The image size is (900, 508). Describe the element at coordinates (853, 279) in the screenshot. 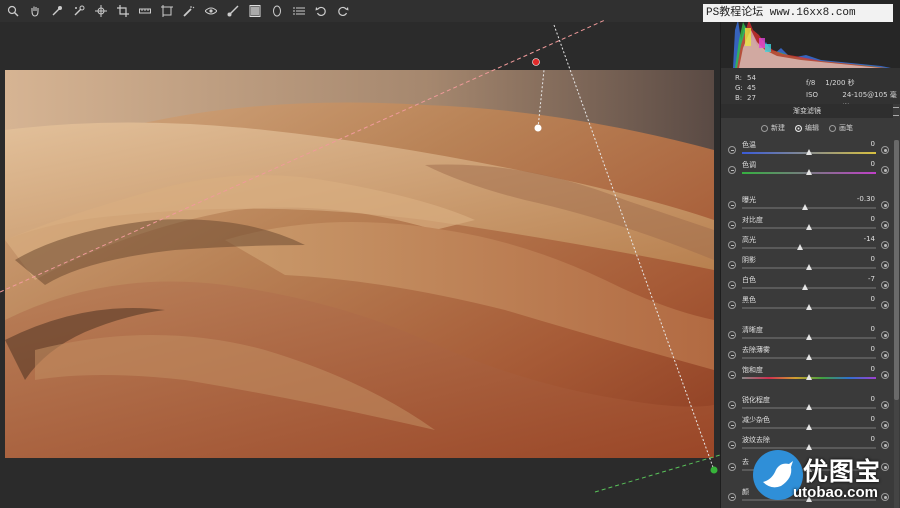

I see `slider-value: -7` at that location.